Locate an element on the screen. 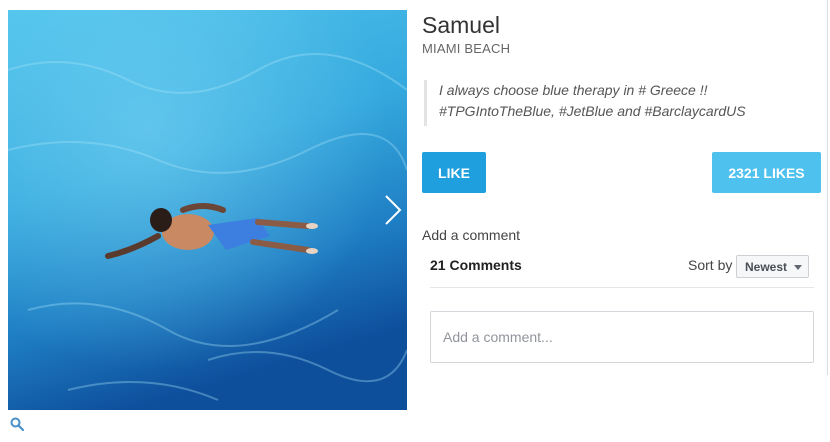 The height and width of the screenshot is (442, 830). divider is located at coordinates (622, 287).